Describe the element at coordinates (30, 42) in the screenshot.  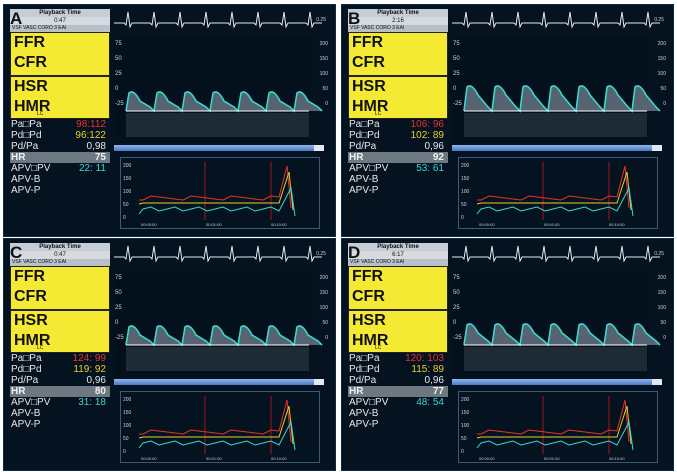
I see `ffr-label: FFR` at that location.